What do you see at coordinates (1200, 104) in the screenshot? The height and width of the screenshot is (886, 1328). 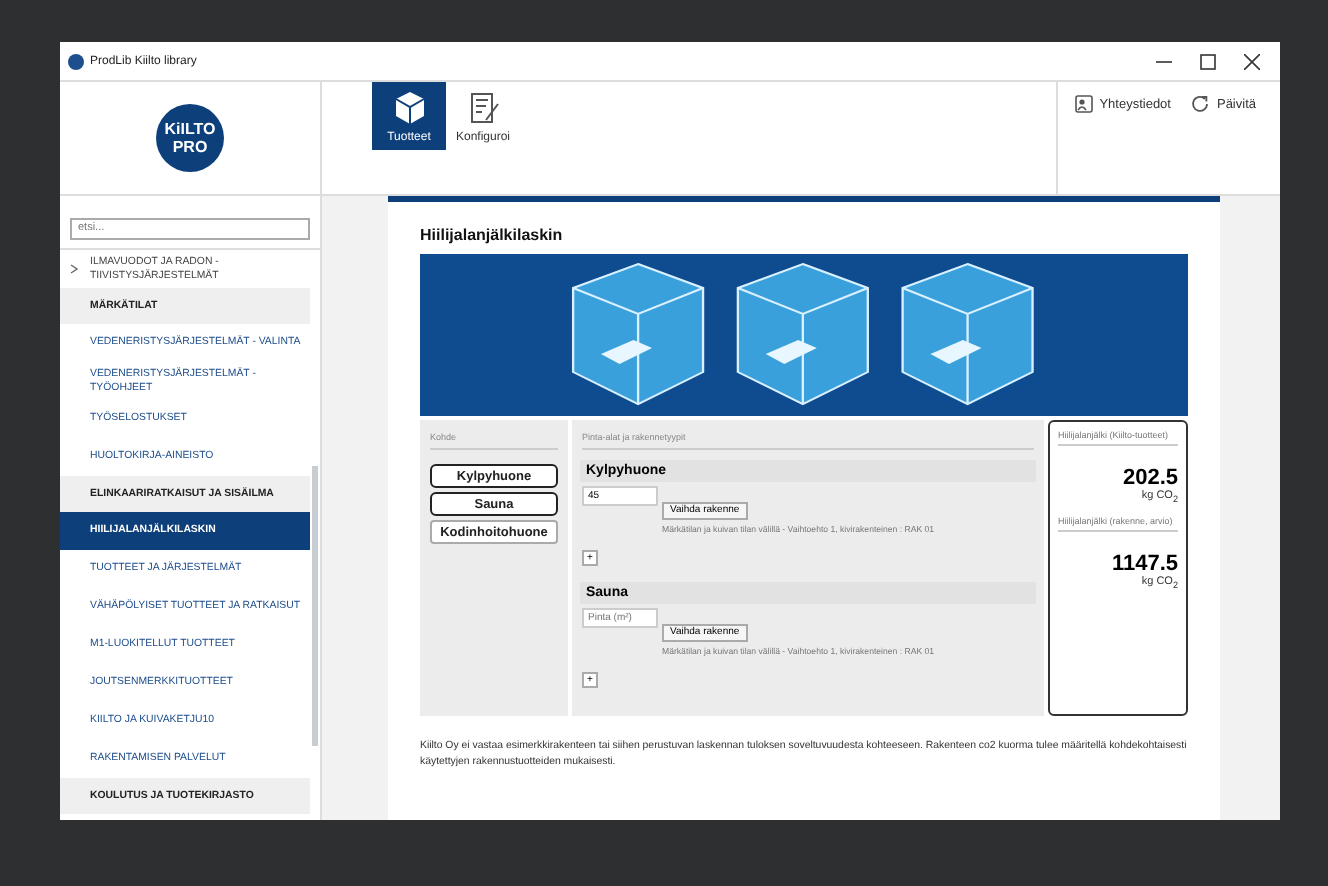 I see `refresh-icon` at bounding box center [1200, 104].